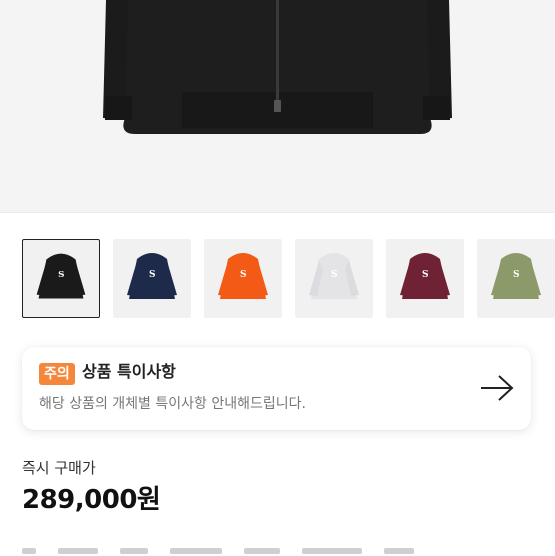  What do you see at coordinates (59, 468) in the screenshot?
I see `instant-buy-label: 즉시 구매가` at bounding box center [59, 468].